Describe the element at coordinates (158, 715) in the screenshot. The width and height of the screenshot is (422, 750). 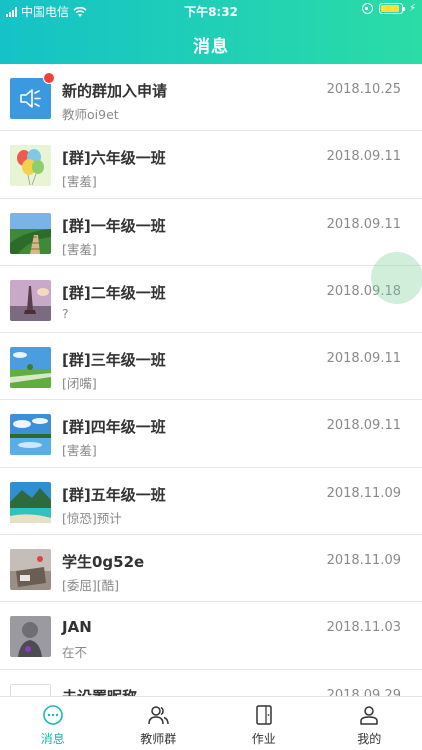
I see `group-icon` at that location.